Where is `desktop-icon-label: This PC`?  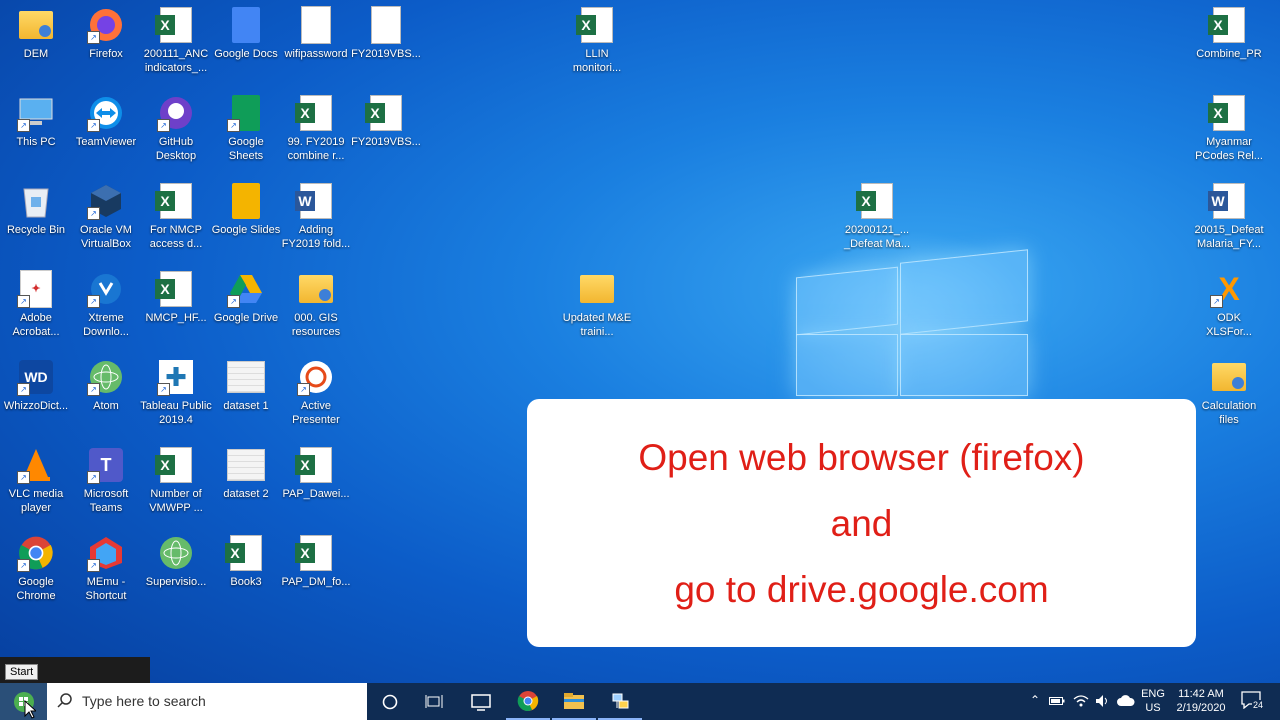
desktop-icon-label: This PC is located at coordinates (36, 142).